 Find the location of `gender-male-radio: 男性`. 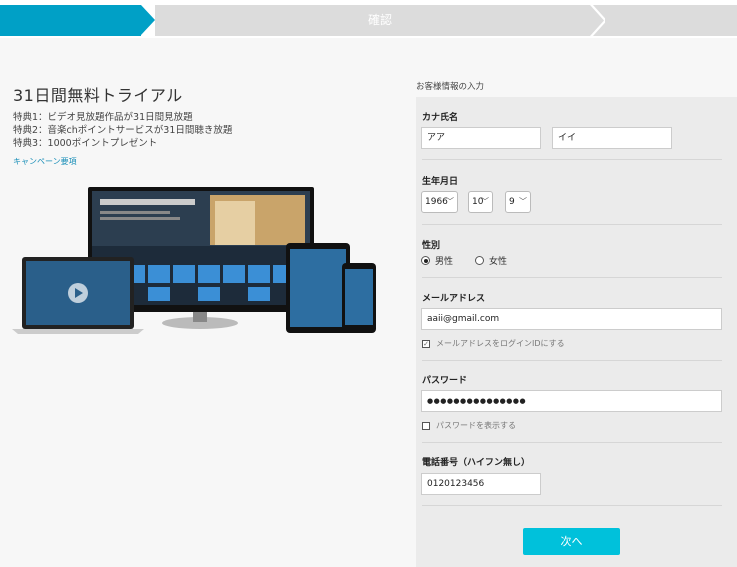

gender-male-radio: 男性 is located at coordinates (437, 260).